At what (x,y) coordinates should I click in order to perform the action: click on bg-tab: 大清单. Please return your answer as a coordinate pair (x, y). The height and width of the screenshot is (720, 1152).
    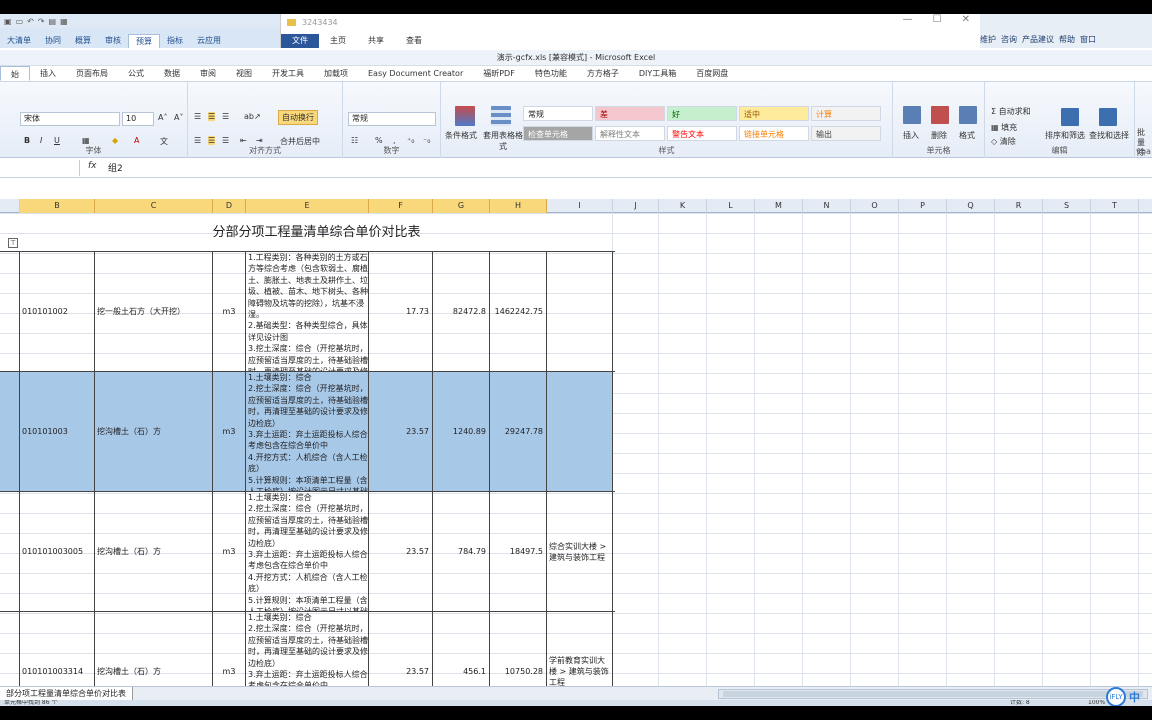
    Looking at the image, I should click on (19, 41).